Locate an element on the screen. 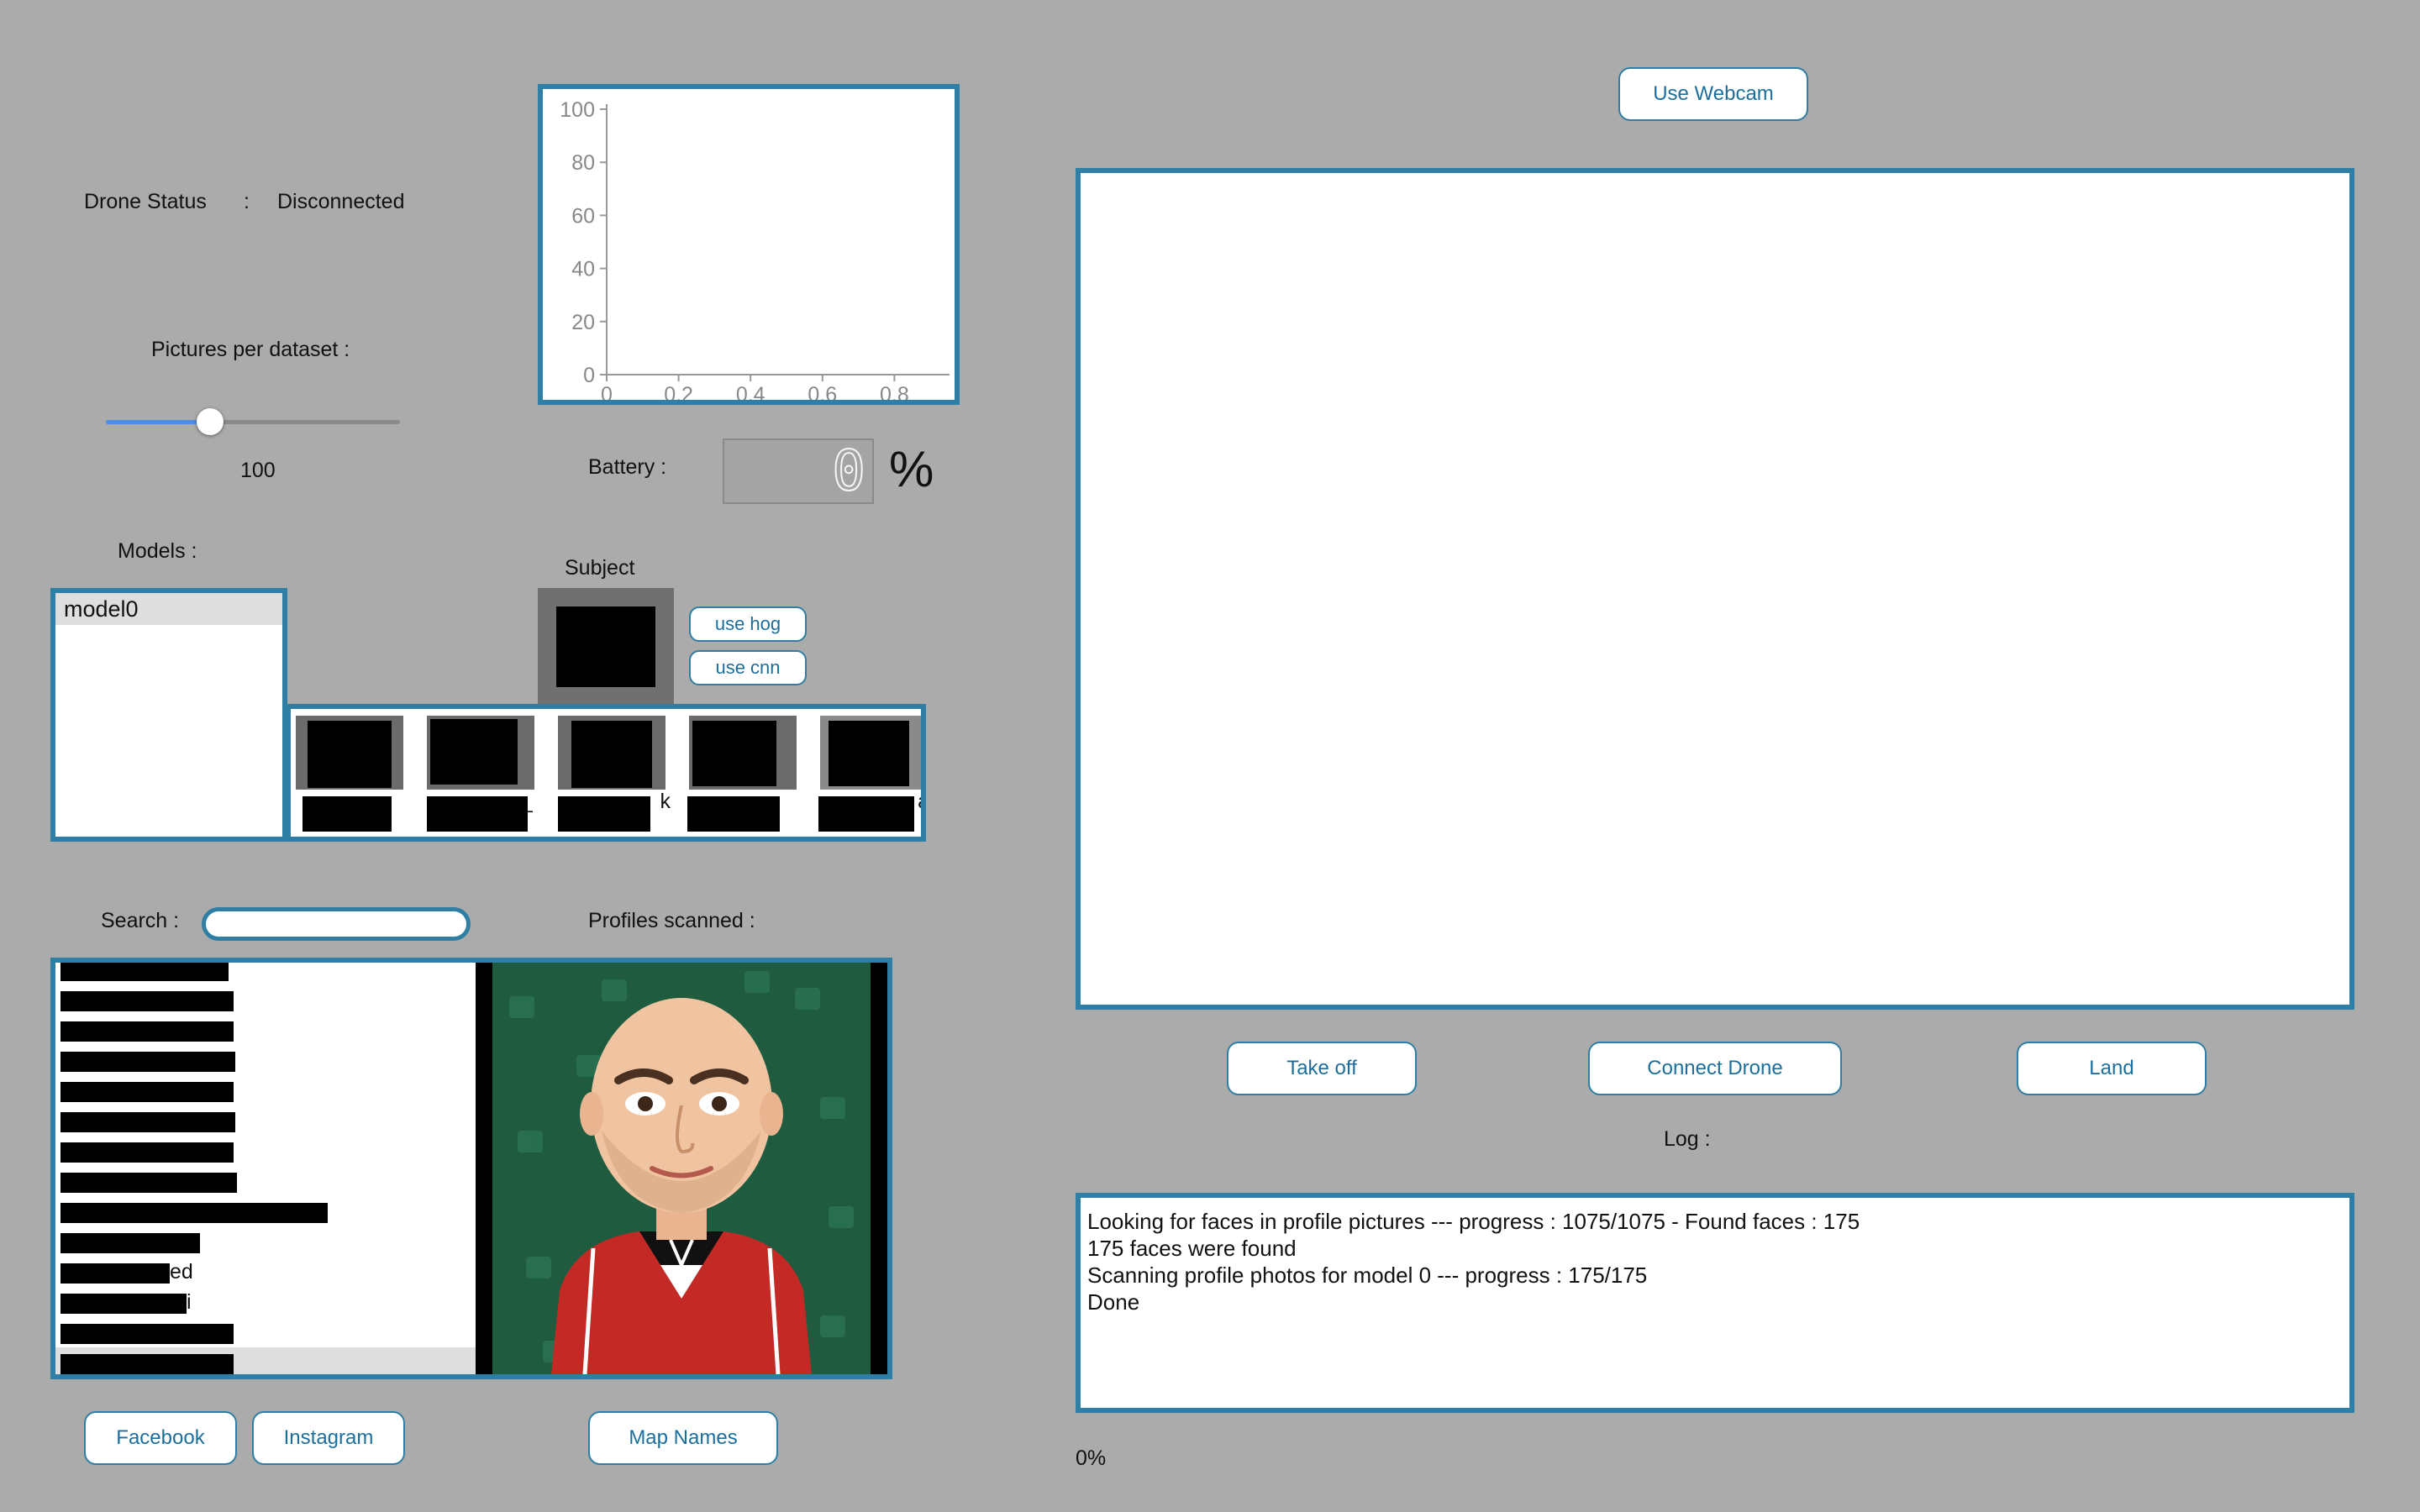 The width and height of the screenshot is (2420, 1512). models-label: Models : is located at coordinates (157, 551).